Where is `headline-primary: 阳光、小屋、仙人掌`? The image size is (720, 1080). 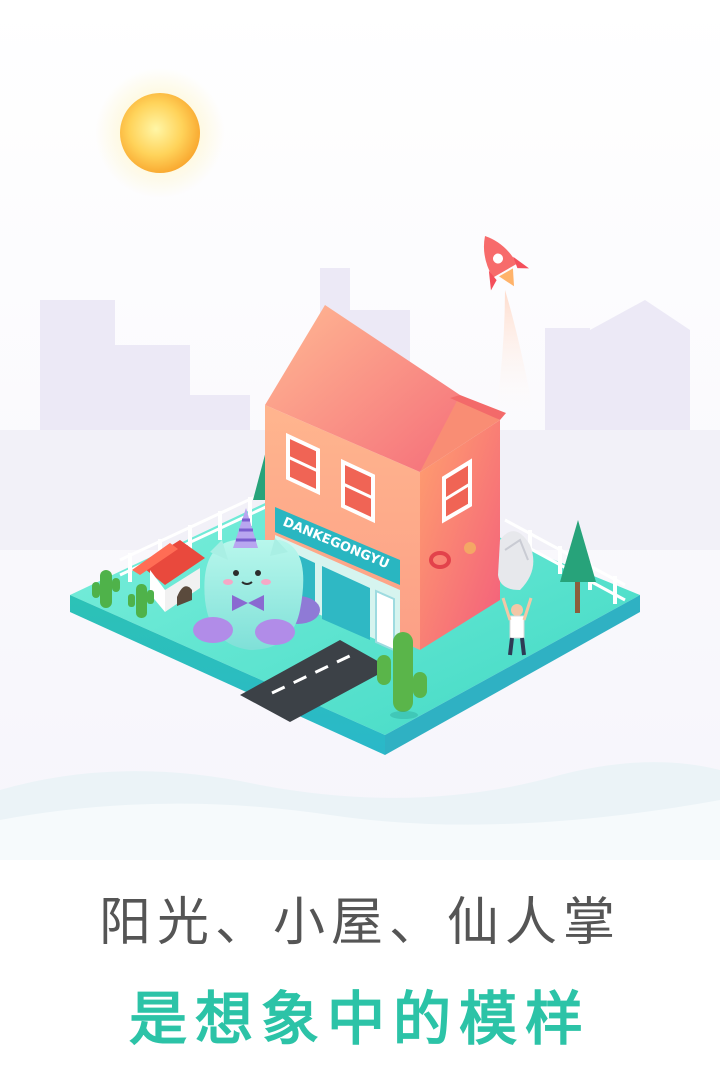 headline-primary: 阳光、小屋、仙人掌 is located at coordinates (359, 923).